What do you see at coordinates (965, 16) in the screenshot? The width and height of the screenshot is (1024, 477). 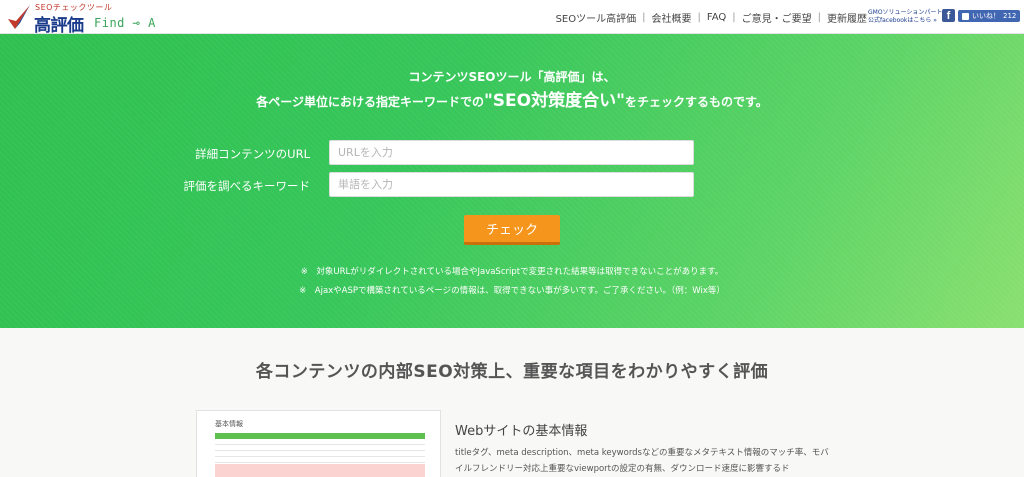 I see `thumbs-up-icon` at bounding box center [965, 16].